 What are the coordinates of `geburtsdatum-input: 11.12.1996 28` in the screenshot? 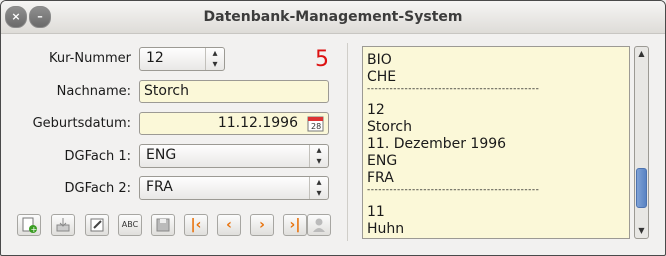 It's located at (234, 123).